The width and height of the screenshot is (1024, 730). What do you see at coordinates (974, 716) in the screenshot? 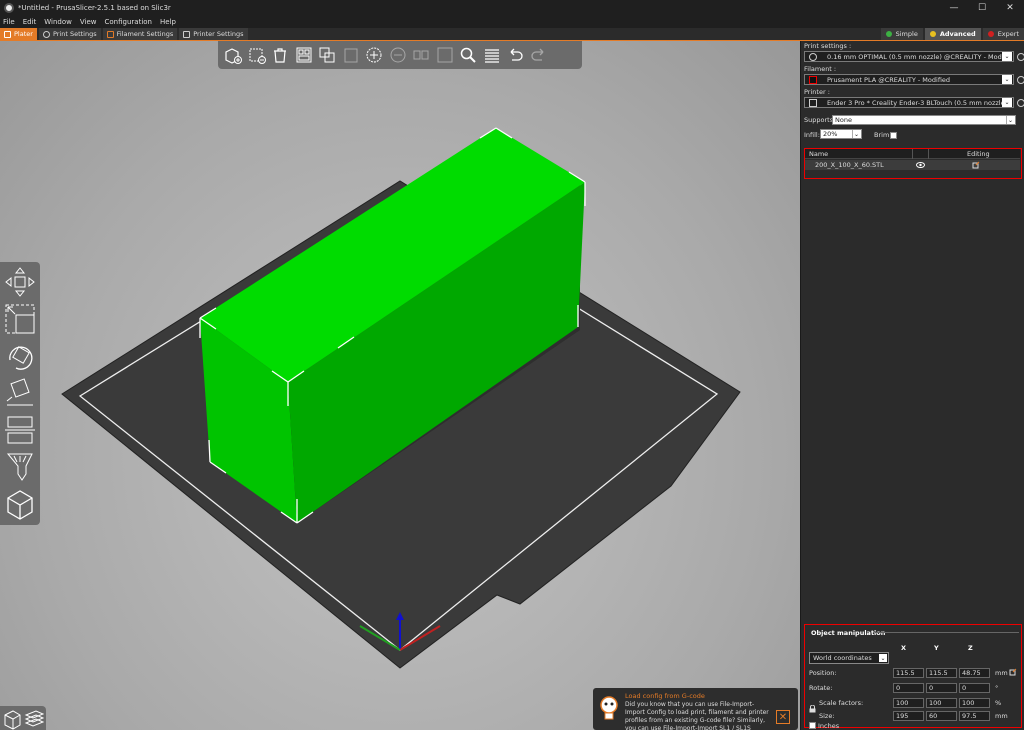
I see `size-z-input: 97.5` at bounding box center [974, 716].